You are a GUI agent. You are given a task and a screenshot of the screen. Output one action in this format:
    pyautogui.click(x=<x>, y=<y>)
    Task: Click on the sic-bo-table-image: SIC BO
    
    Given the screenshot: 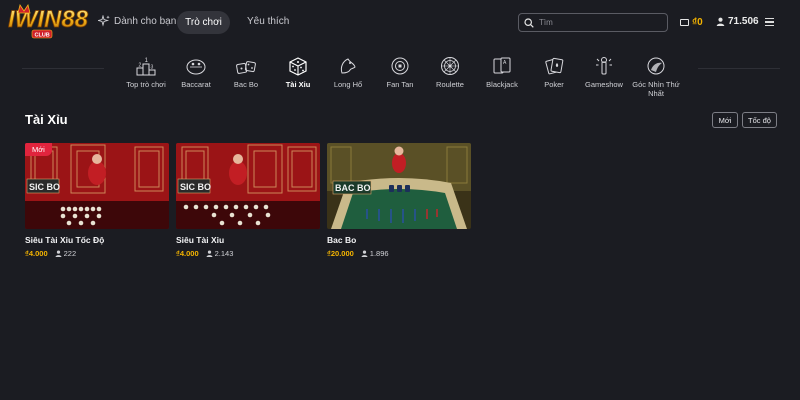 What is the action you would take?
    pyautogui.click(x=248, y=186)
    